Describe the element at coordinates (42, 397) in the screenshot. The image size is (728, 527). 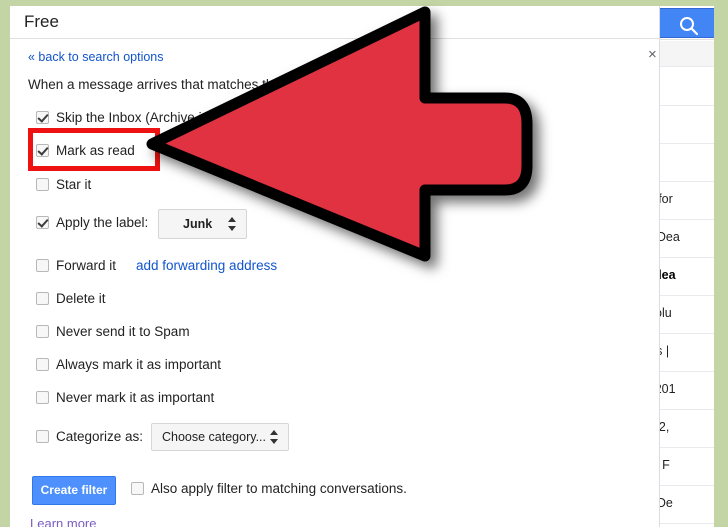
I see `checkbox-never-important` at that location.